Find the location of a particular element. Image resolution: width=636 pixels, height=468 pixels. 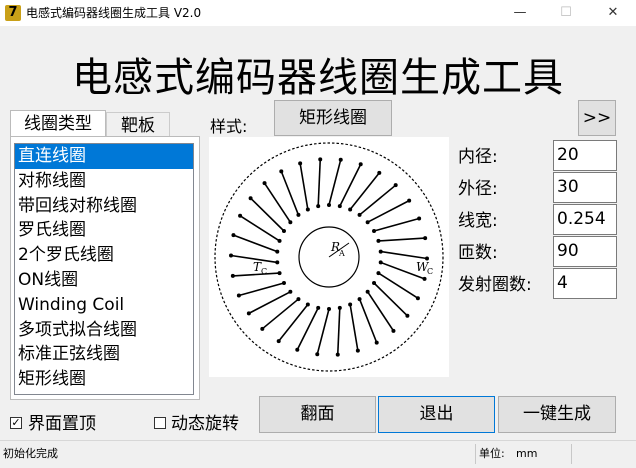

tab-target-board: 靶板 is located at coordinates (138, 124).